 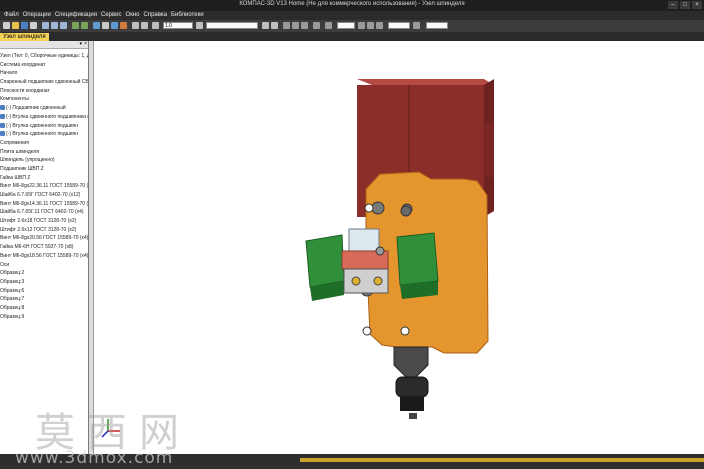 What do you see at coordinates (44, 152) in the screenshot?
I see `tree-item: Плита шпинделя` at bounding box center [44, 152].